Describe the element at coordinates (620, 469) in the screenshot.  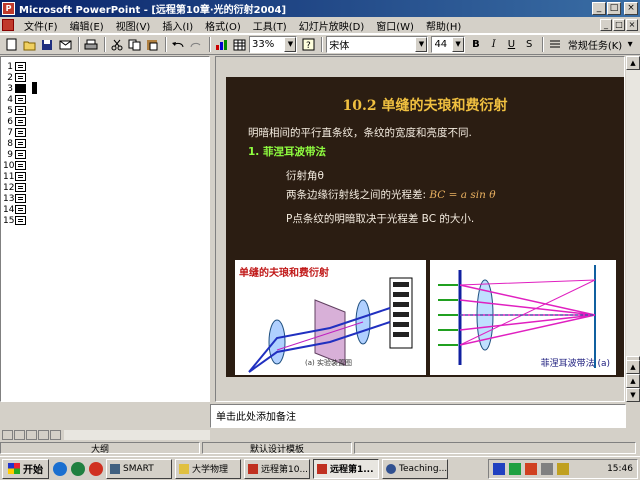
I see `system-clock: 15:46` at that location.